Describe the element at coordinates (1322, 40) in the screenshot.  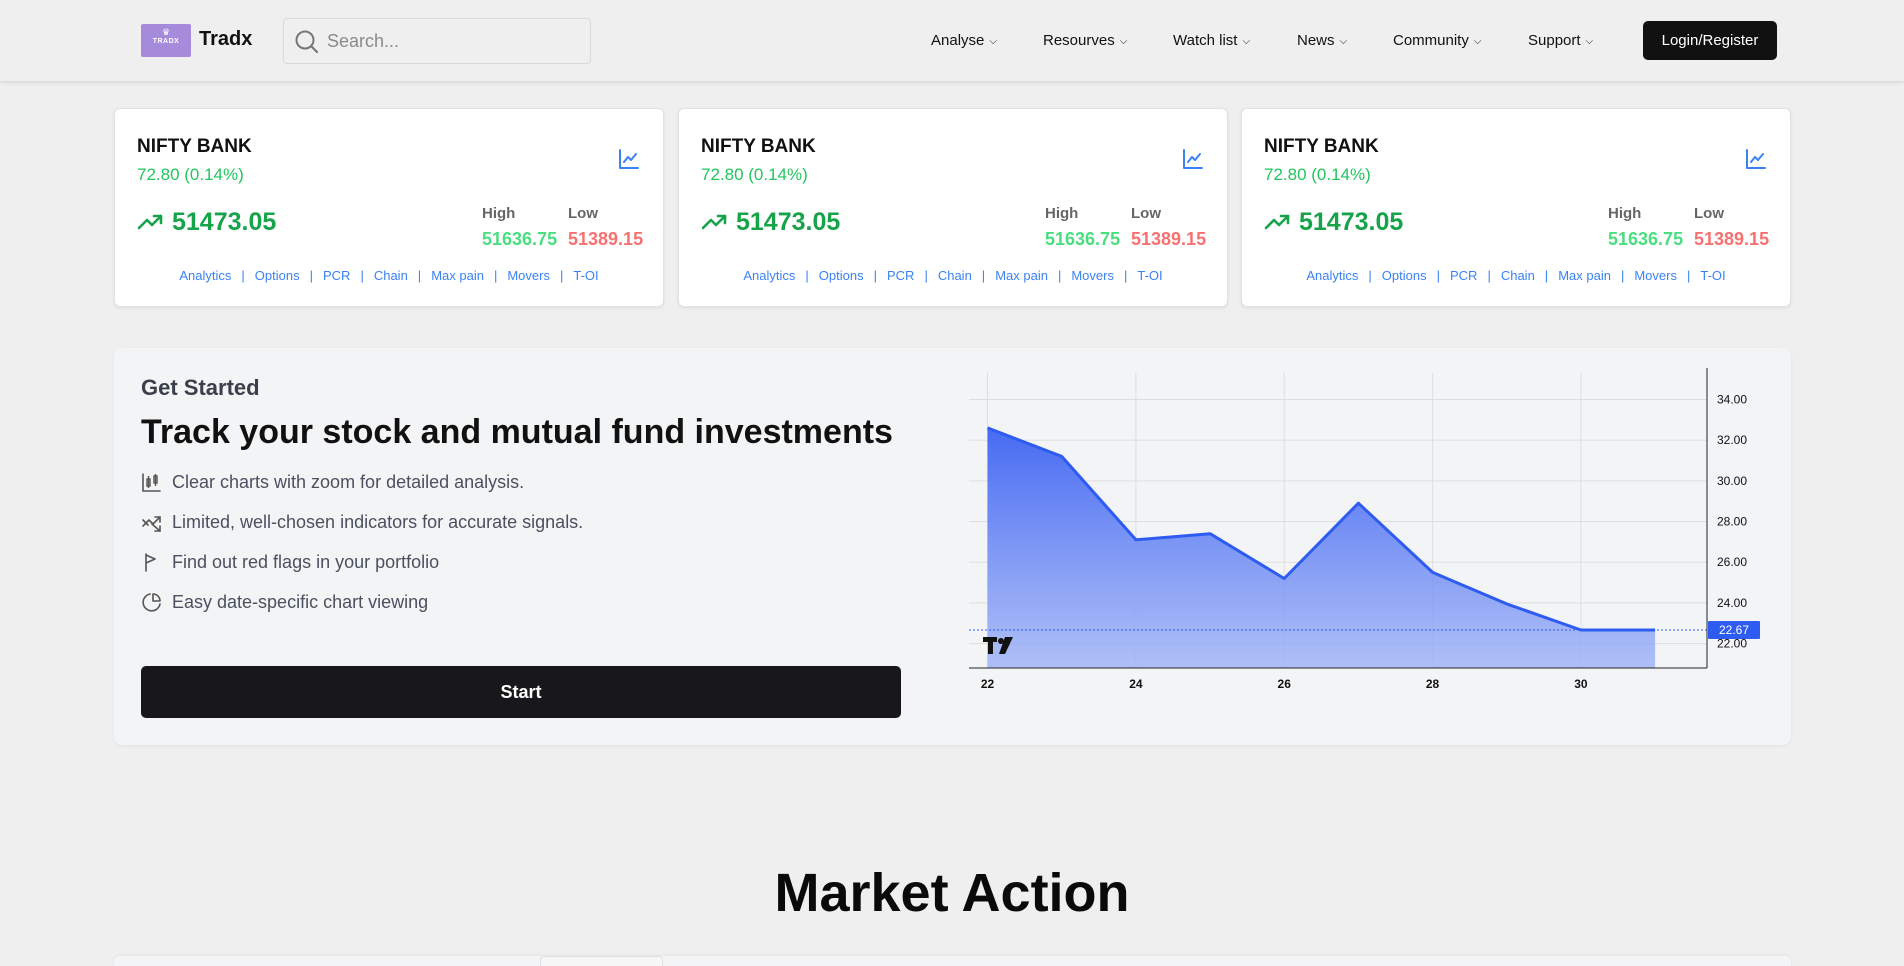
I see `nav-news: News ⌵` at that location.